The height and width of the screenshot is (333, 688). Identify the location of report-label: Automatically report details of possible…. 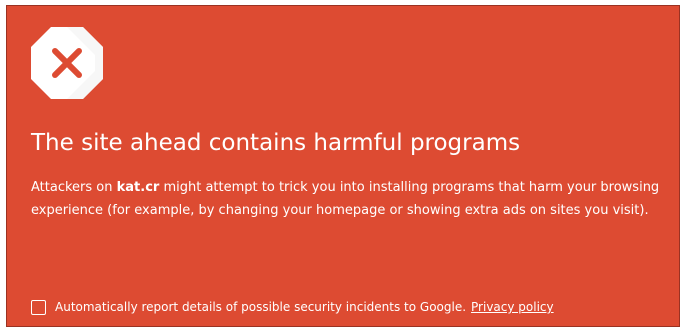
(261, 307).